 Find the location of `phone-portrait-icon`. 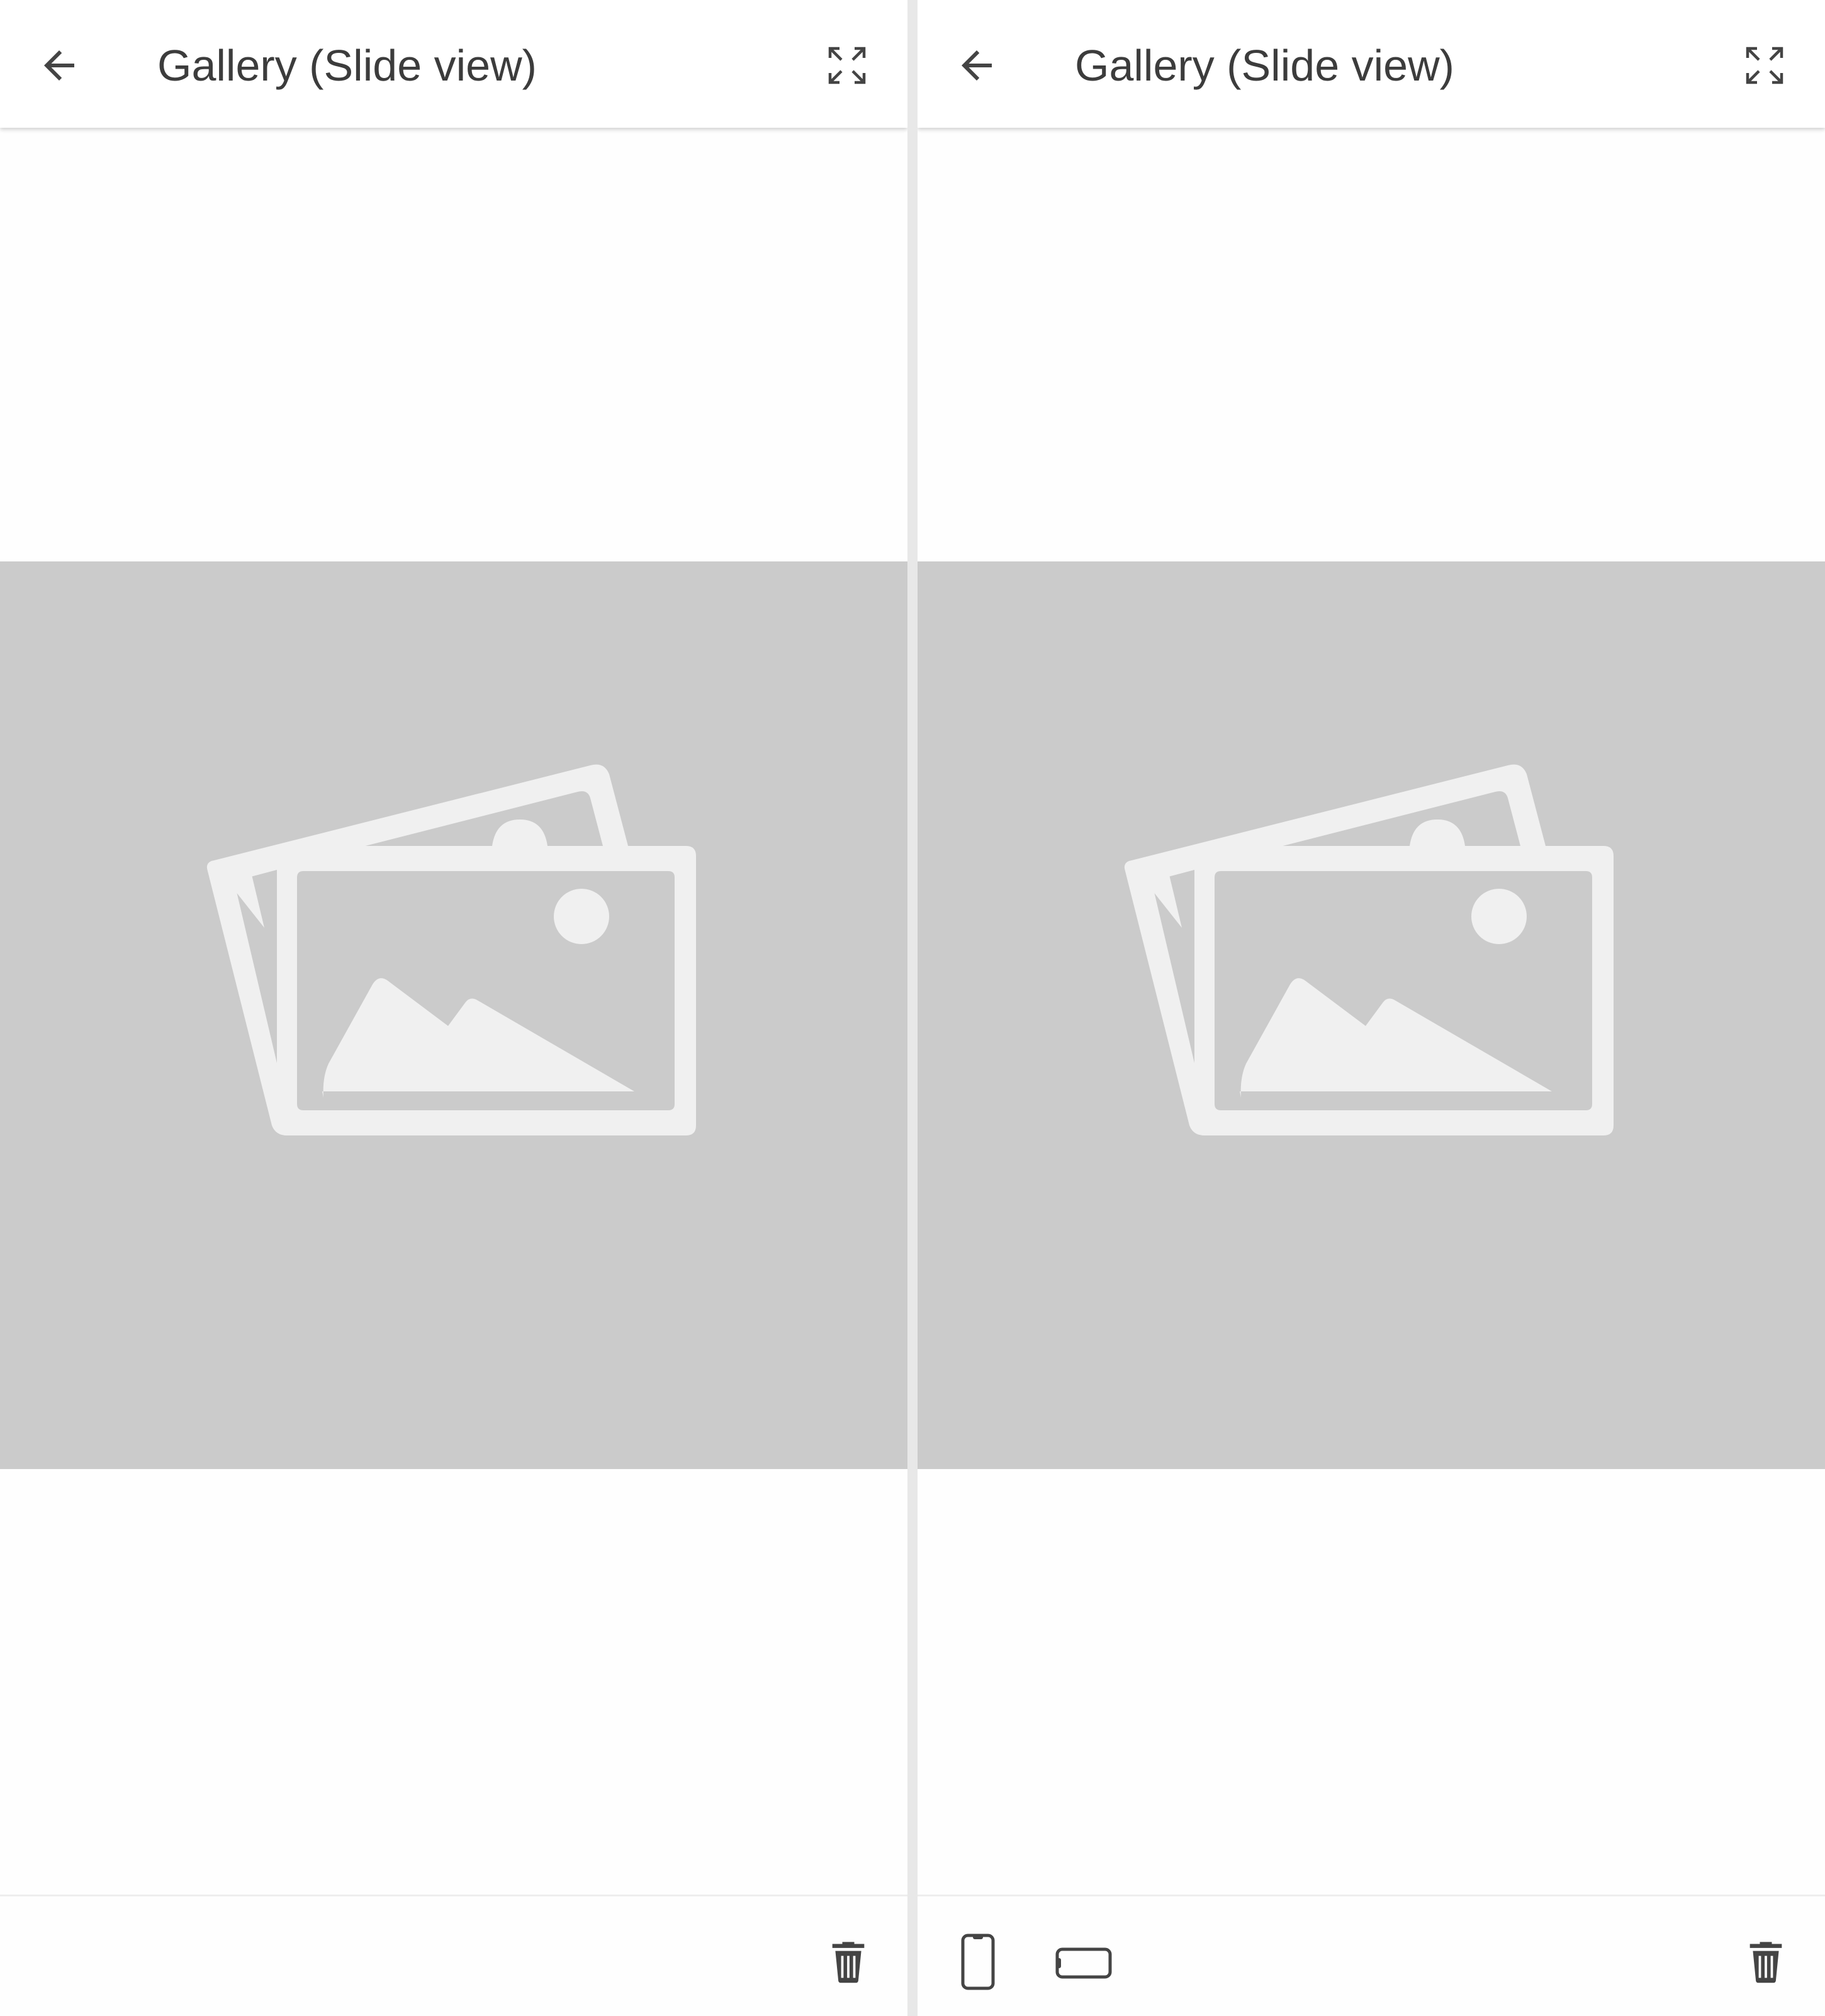

phone-portrait-icon is located at coordinates (978, 1962).